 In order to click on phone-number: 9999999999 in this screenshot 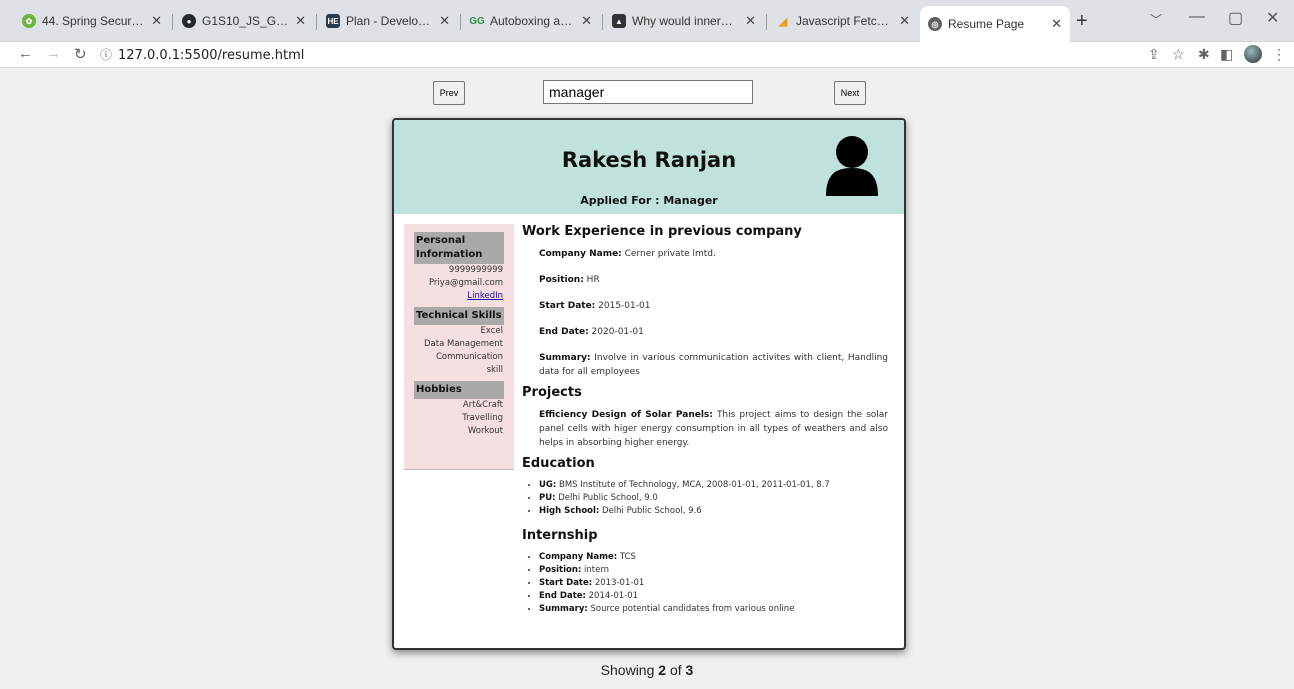, I will do `click(475, 270)`.